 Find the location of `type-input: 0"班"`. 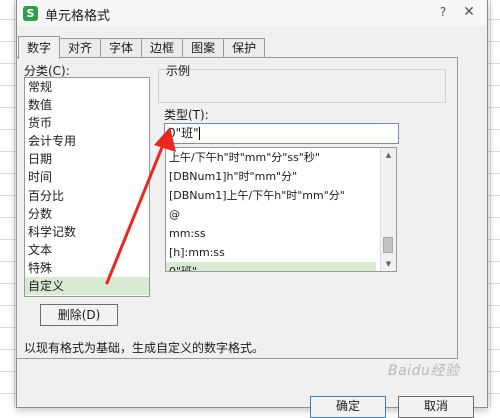

type-input: 0"班" is located at coordinates (281, 133).